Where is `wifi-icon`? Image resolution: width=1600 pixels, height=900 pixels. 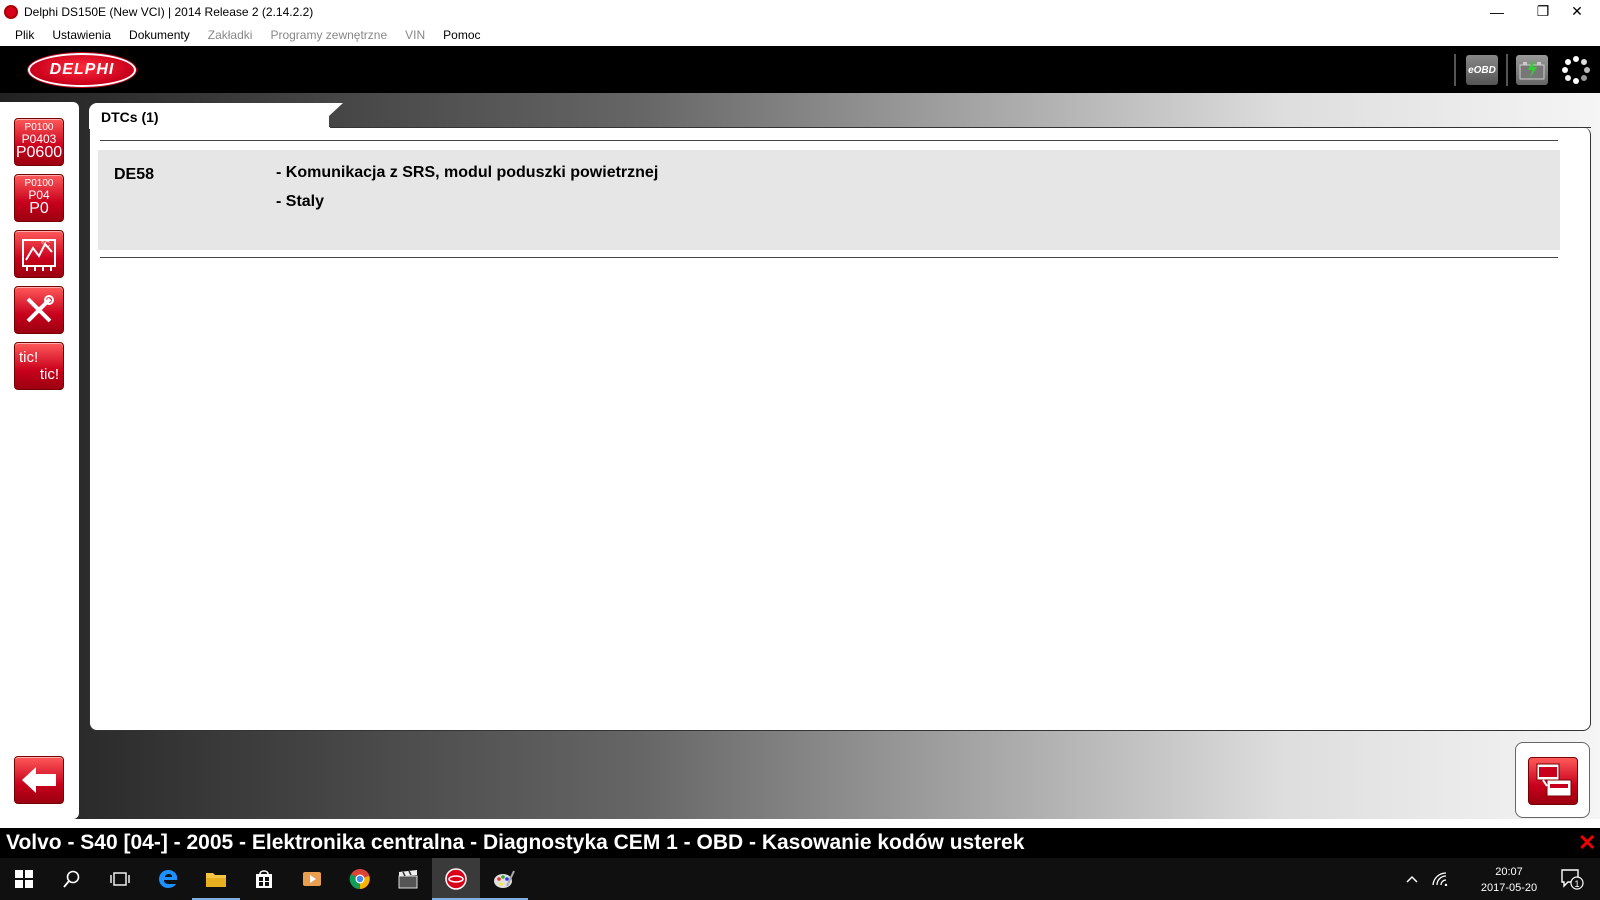
wifi-icon is located at coordinates (1440, 879).